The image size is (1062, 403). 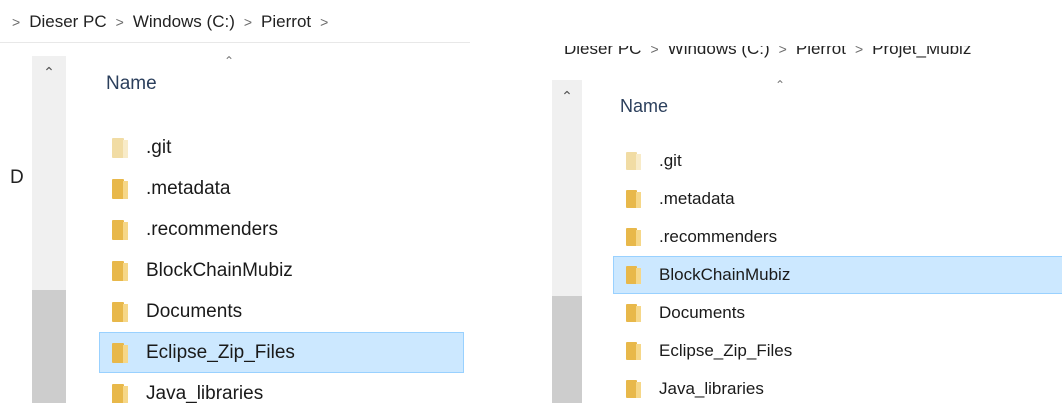 I want to click on breadcrumb: > Dieser PC > Windows (C:) > Pierrot >, so click(x=235, y=22).